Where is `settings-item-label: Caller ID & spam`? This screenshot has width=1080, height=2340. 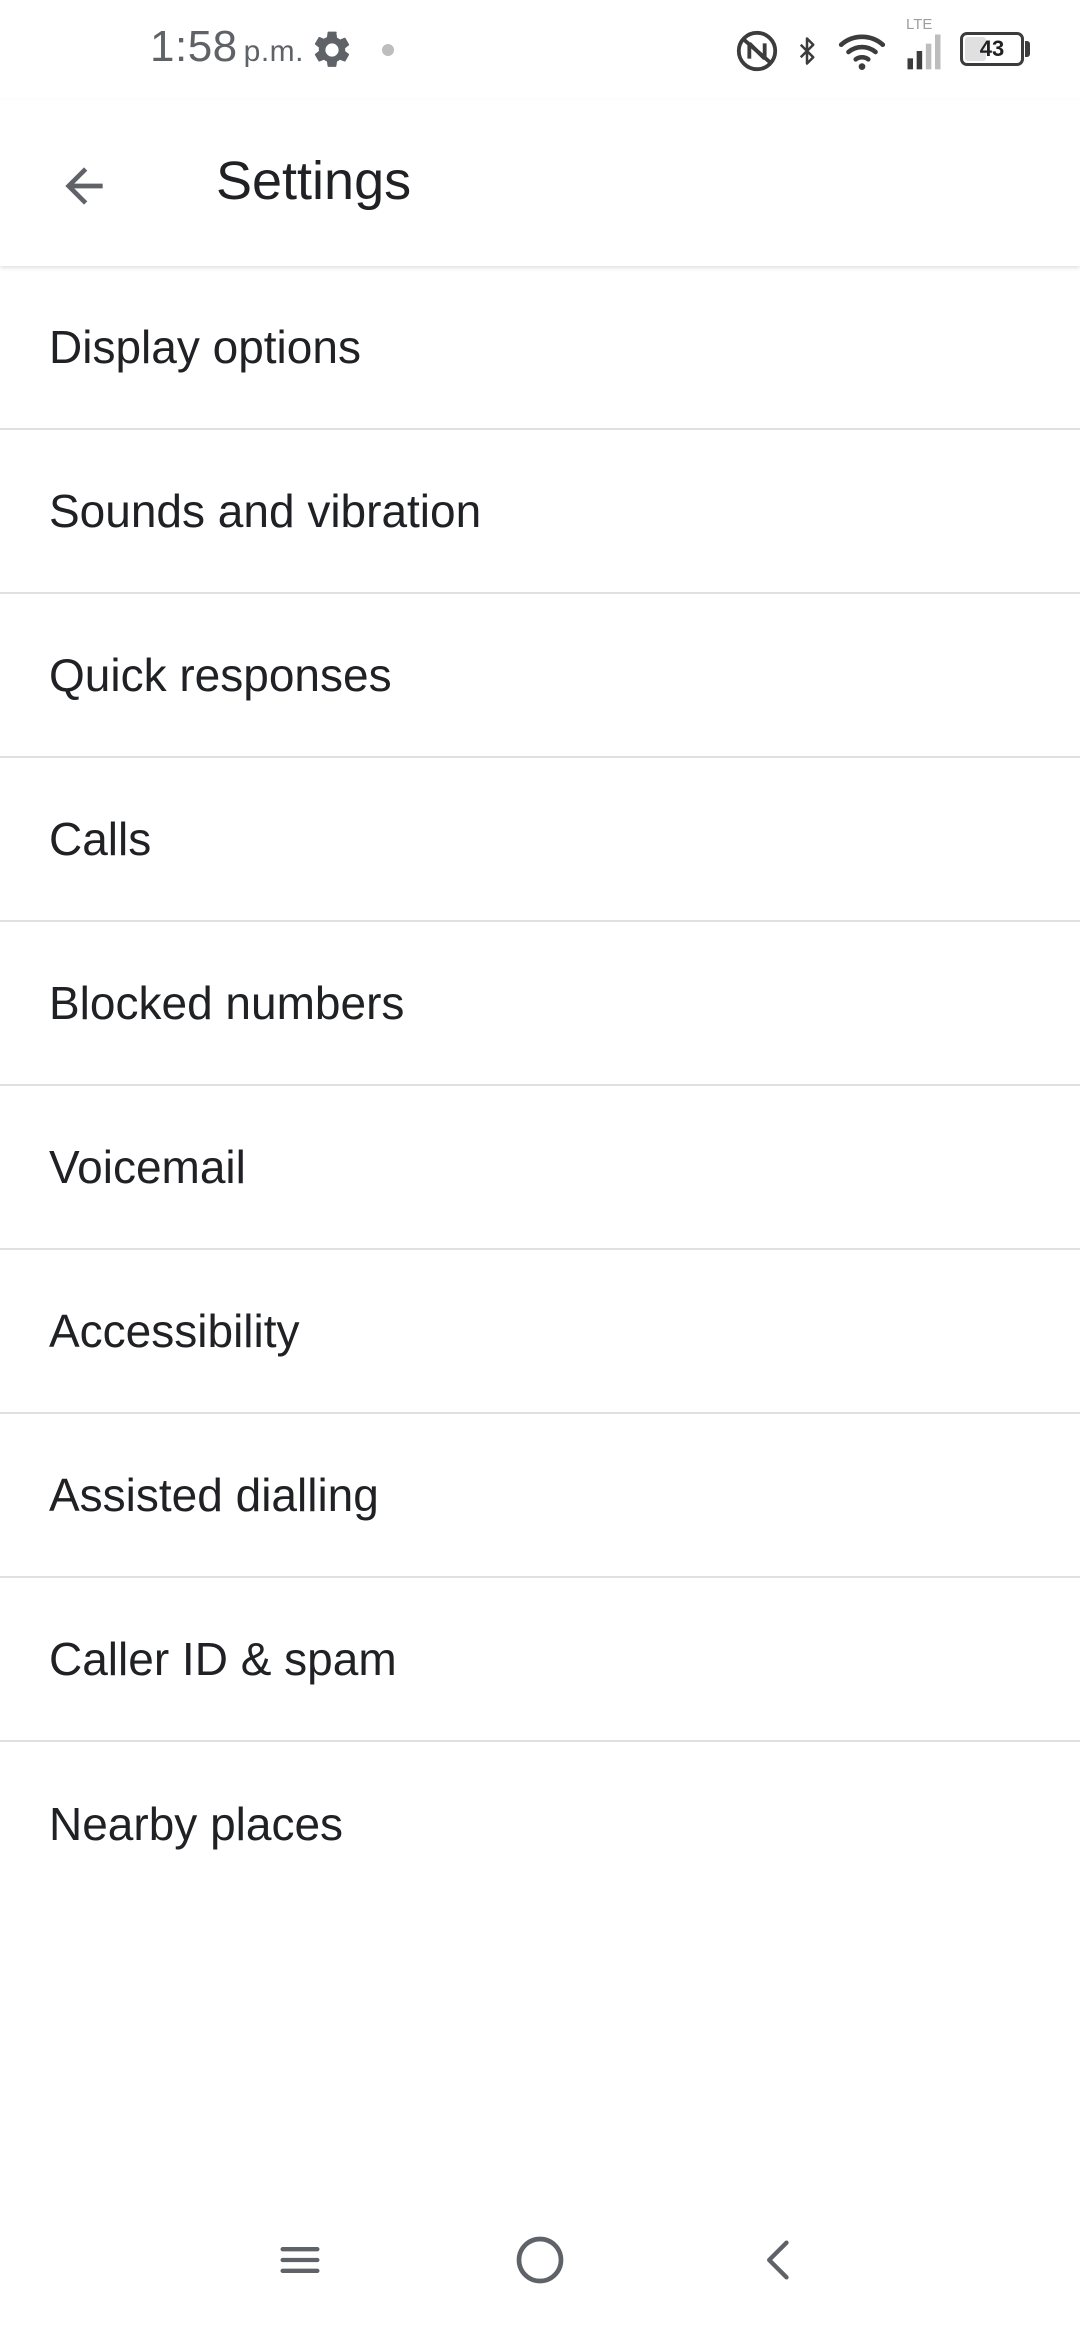 settings-item-label: Caller ID & spam is located at coordinates (223, 1659).